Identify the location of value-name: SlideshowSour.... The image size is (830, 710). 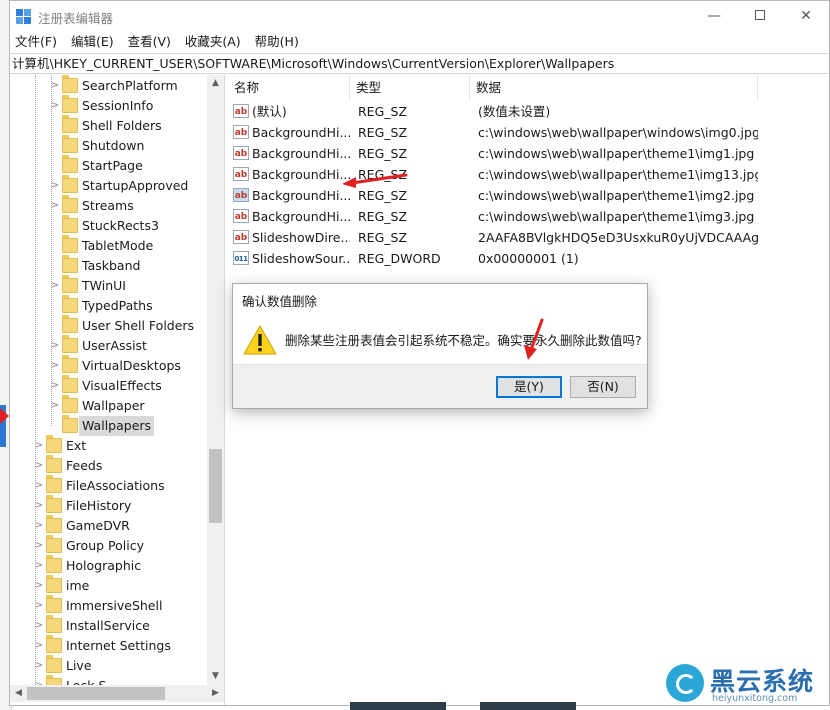
(301, 258).